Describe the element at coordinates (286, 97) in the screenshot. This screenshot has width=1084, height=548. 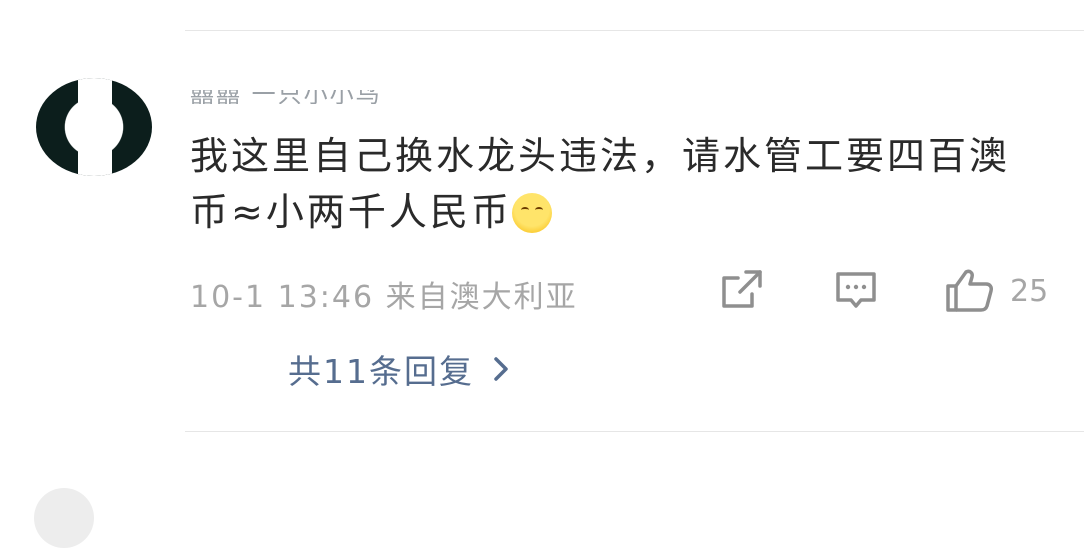
I see `username: 囍囍 一只小小鸟` at that location.